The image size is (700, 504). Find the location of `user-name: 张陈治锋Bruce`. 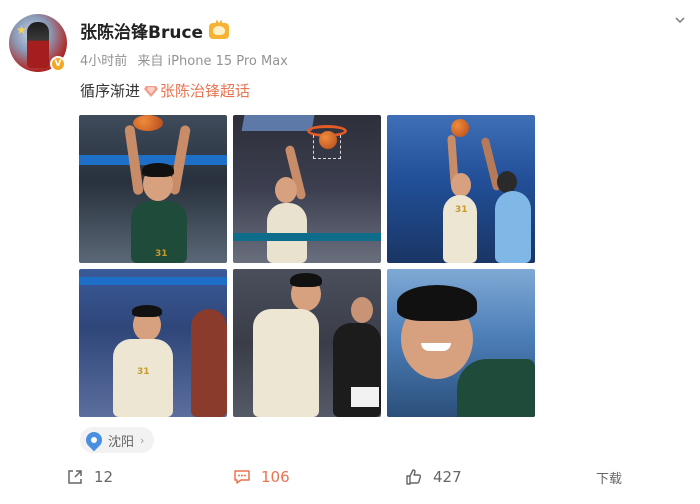

user-name: 张陈治锋Bruce is located at coordinates (141, 30).